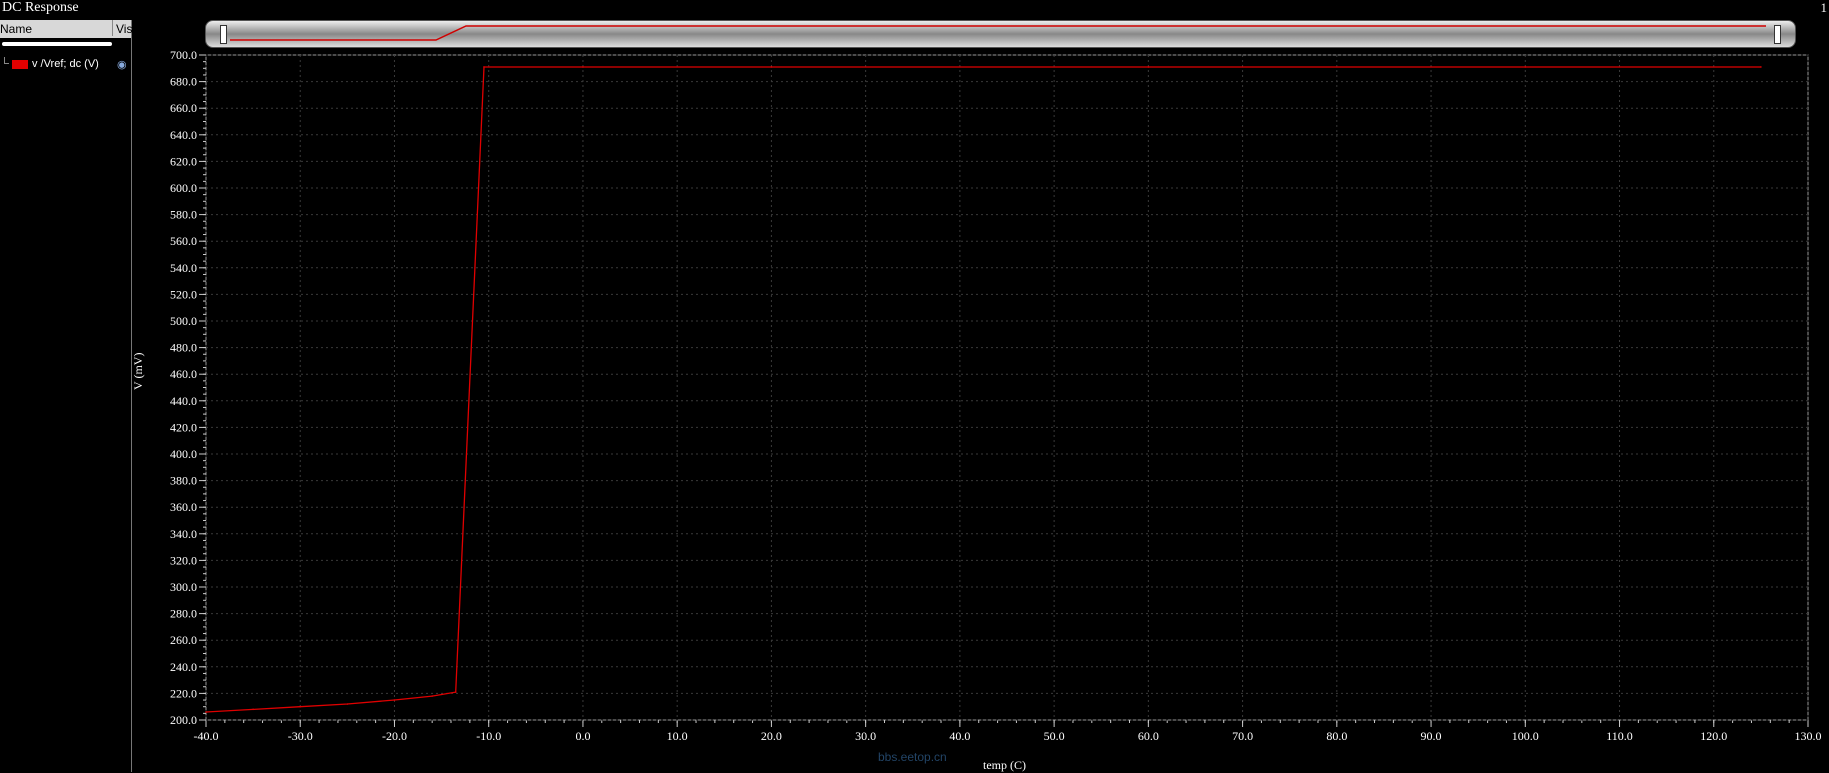 This screenshot has width=1829, height=773. What do you see at coordinates (183, 161) in the screenshot?
I see `y-tick-label: 620.0` at bounding box center [183, 161].